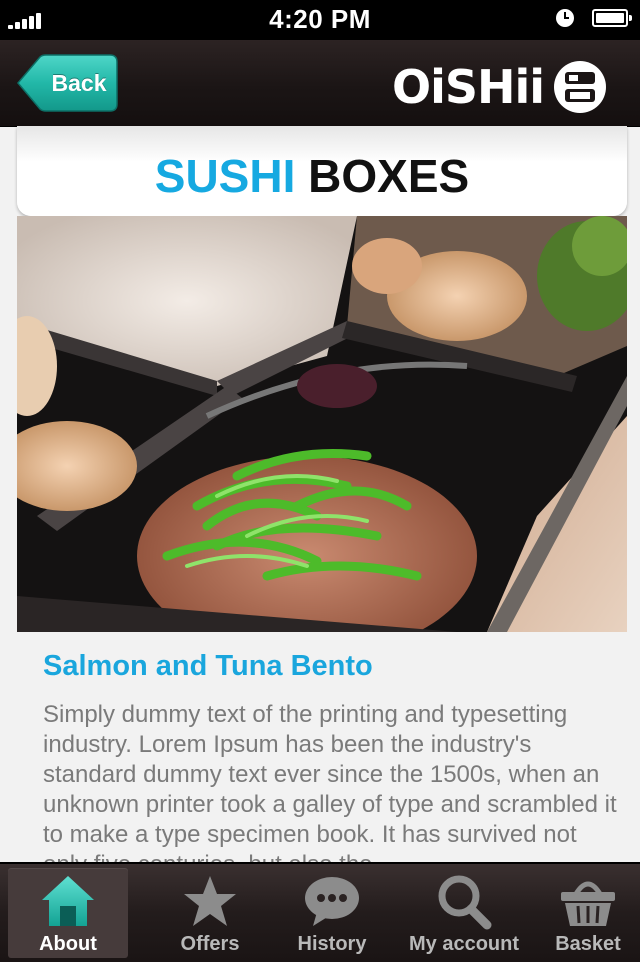 This screenshot has height=962, width=640. I want to click on star-icon, so click(210, 901).